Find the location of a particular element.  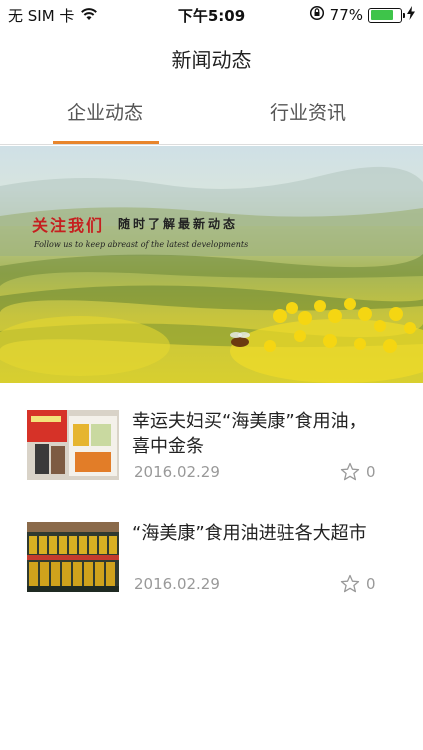

news-list-item: 幸运夫妇买“海美康”食用油，喜中金条 2016.02.29 0 is located at coordinates (211, 450).